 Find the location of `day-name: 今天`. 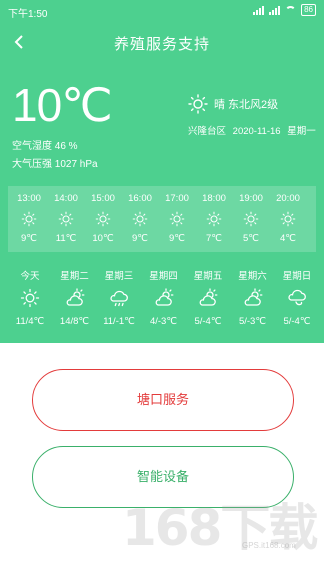

day-name: 今天 is located at coordinates (30, 276).